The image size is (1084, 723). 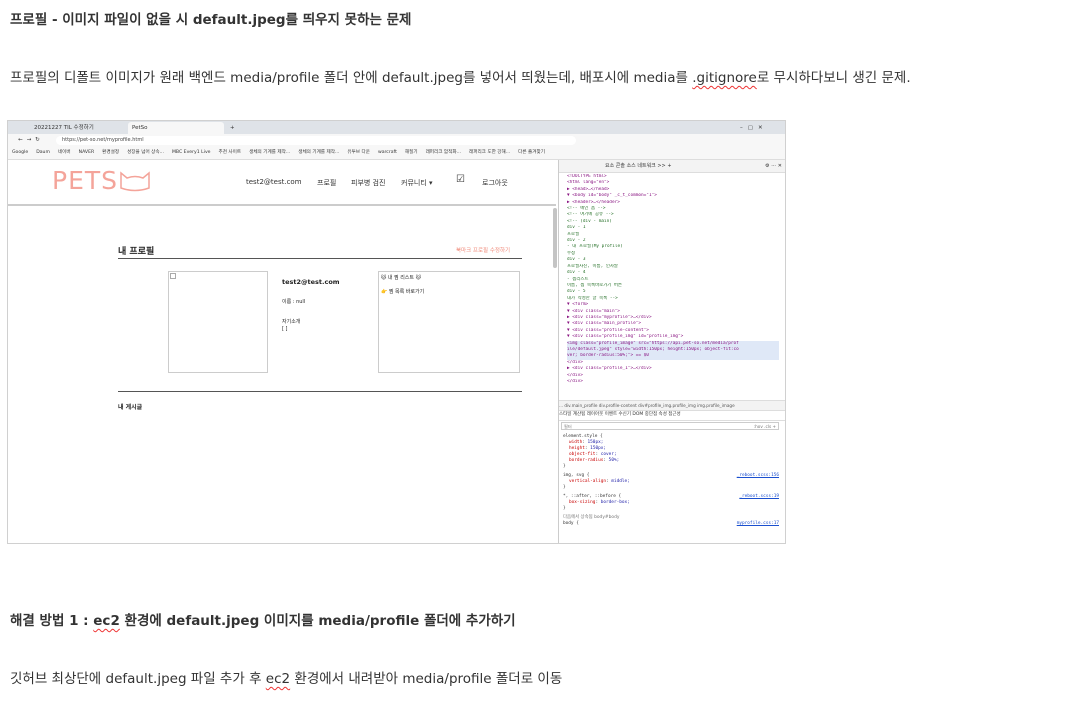 What do you see at coordinates (571, 523) in the screenshot?
I see `rule-body-selector: body {` at bounding box center [571, 523].